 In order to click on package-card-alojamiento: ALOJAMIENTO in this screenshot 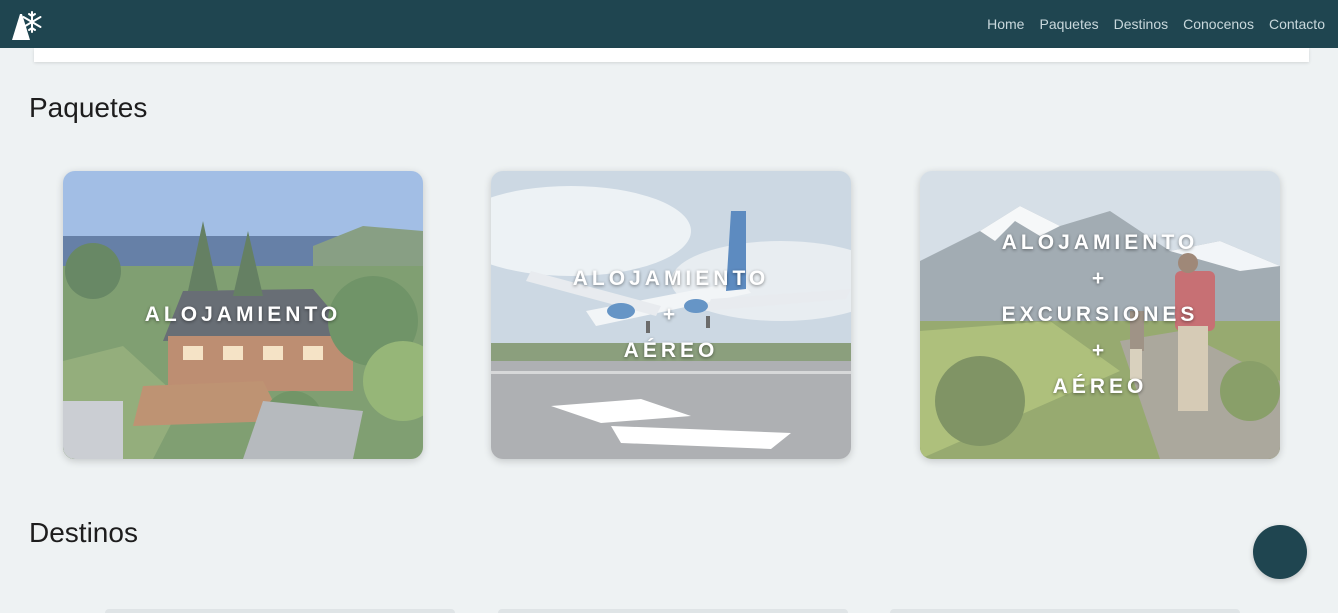, I will do `click(243, 315)`.